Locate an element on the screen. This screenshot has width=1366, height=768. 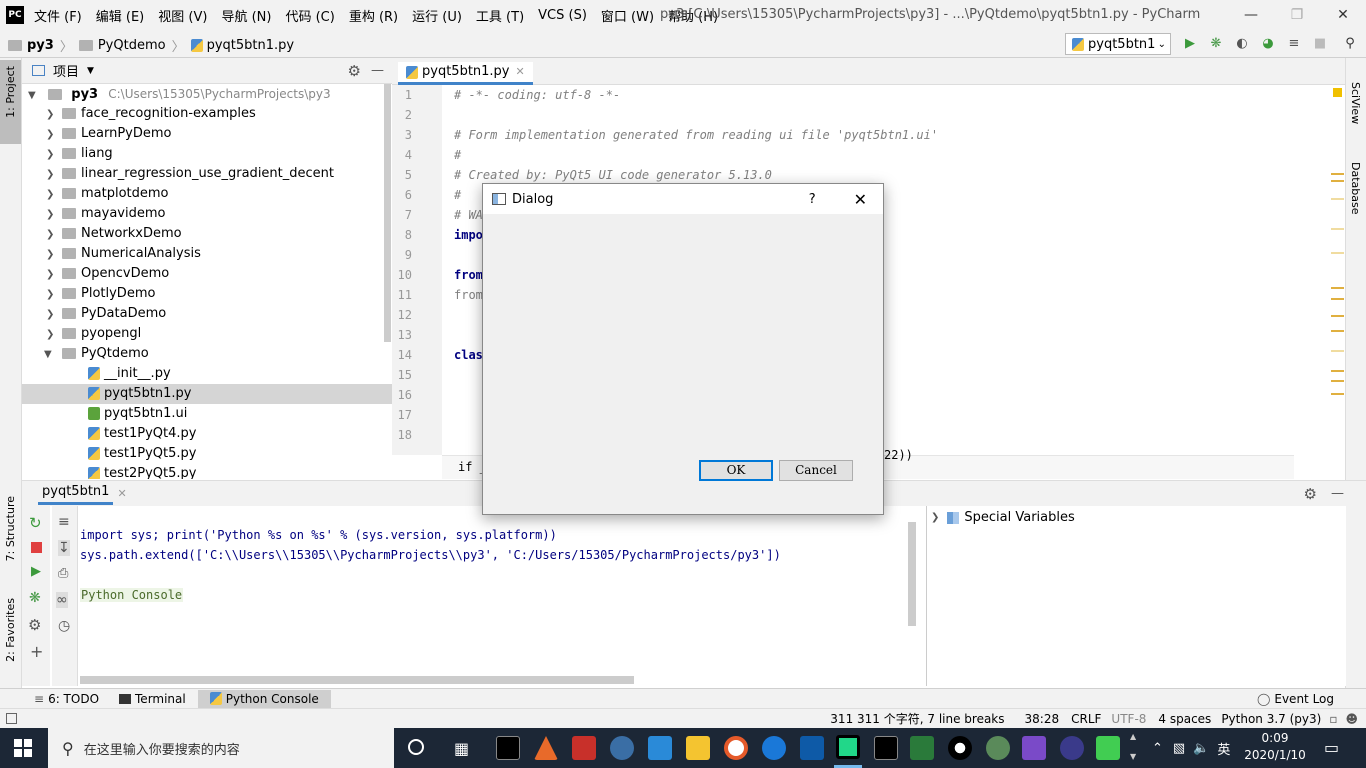
volume-icon: 🔈 is located at coordinates (1201, 748).